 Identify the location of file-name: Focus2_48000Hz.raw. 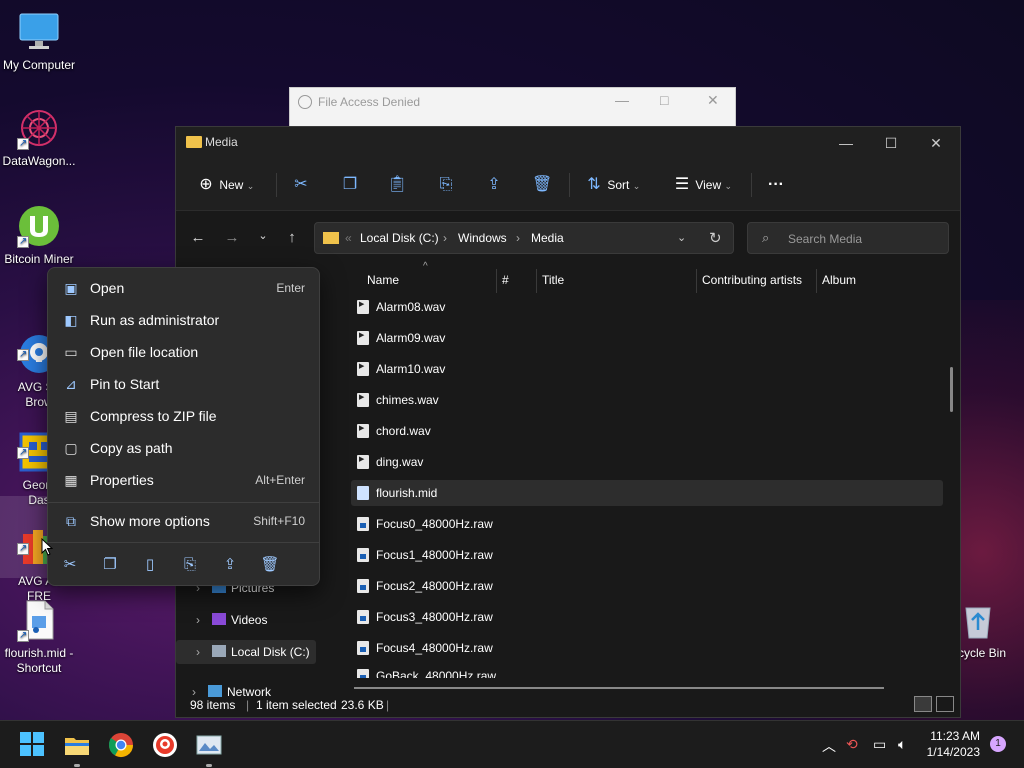
(434, 586).